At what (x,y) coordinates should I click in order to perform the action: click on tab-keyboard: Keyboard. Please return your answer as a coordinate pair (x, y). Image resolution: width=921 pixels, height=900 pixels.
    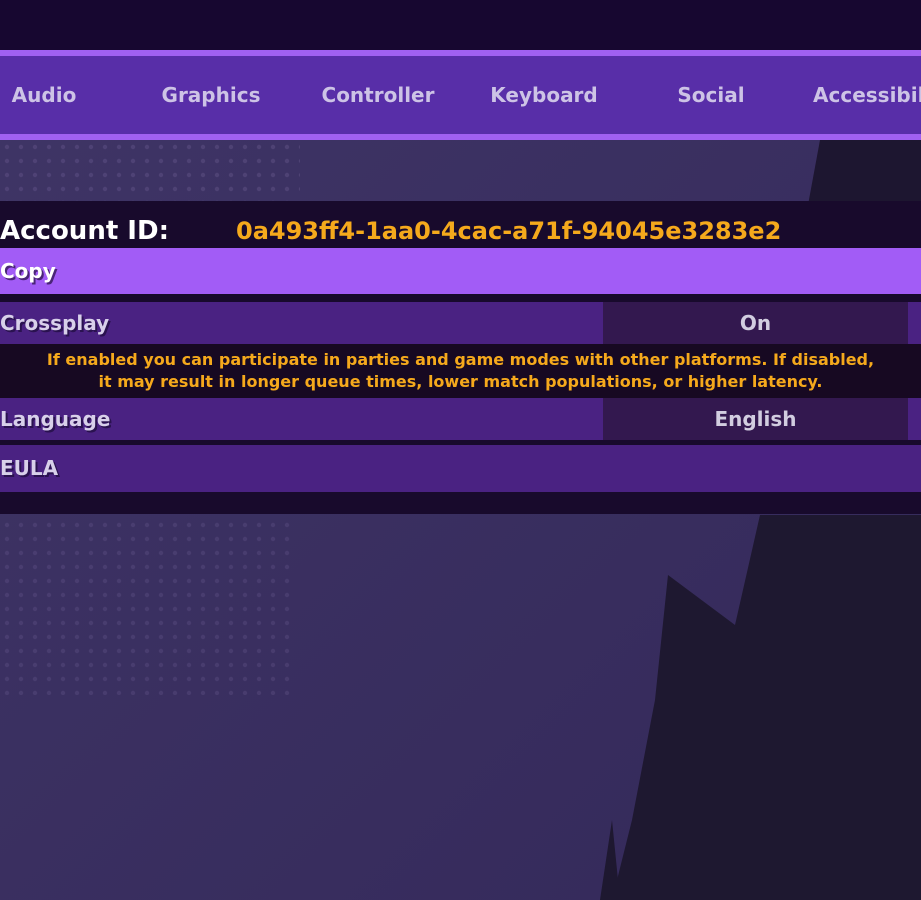
    Looking at the image, I should click on (543, 95).